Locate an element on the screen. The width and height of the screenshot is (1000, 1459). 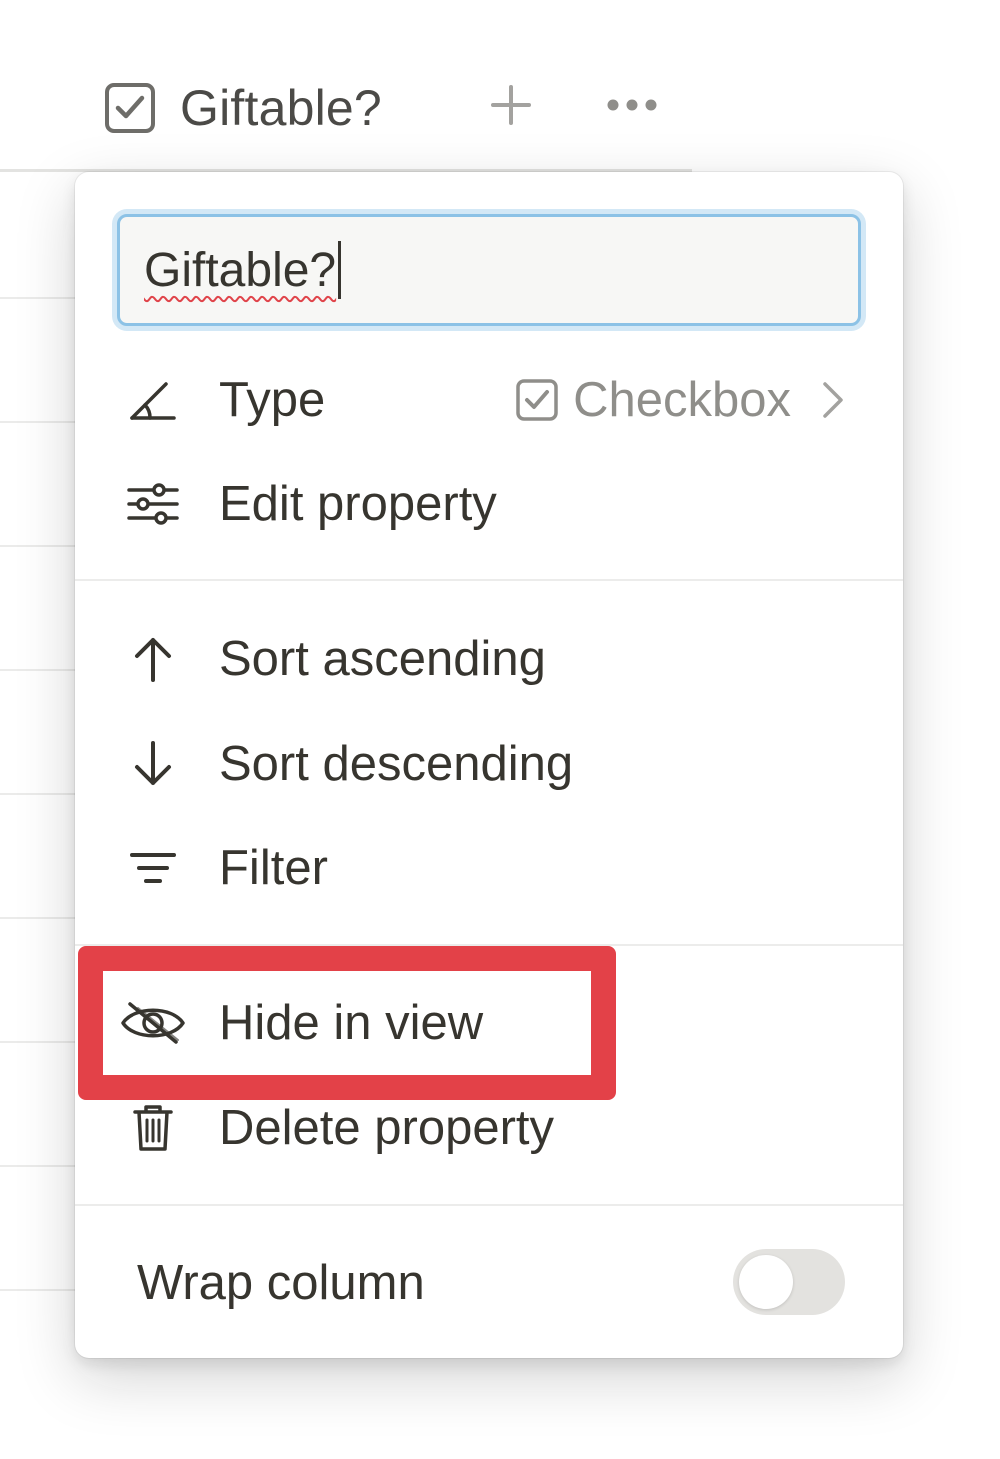
menu-item-sort-descending-label: Sort descending is located at coordinates (396, 764).